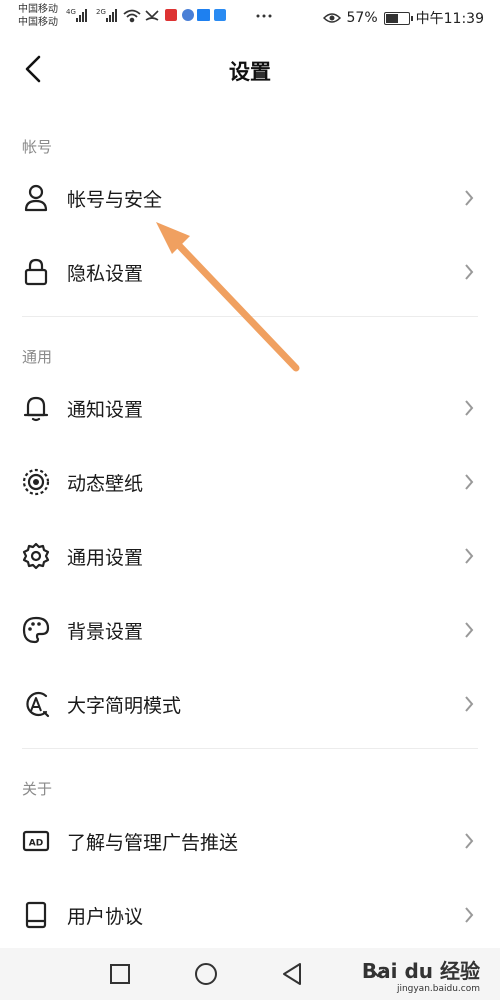  I want to click on settings-item-label: 了解与管理广告推送, so click(153, 842).